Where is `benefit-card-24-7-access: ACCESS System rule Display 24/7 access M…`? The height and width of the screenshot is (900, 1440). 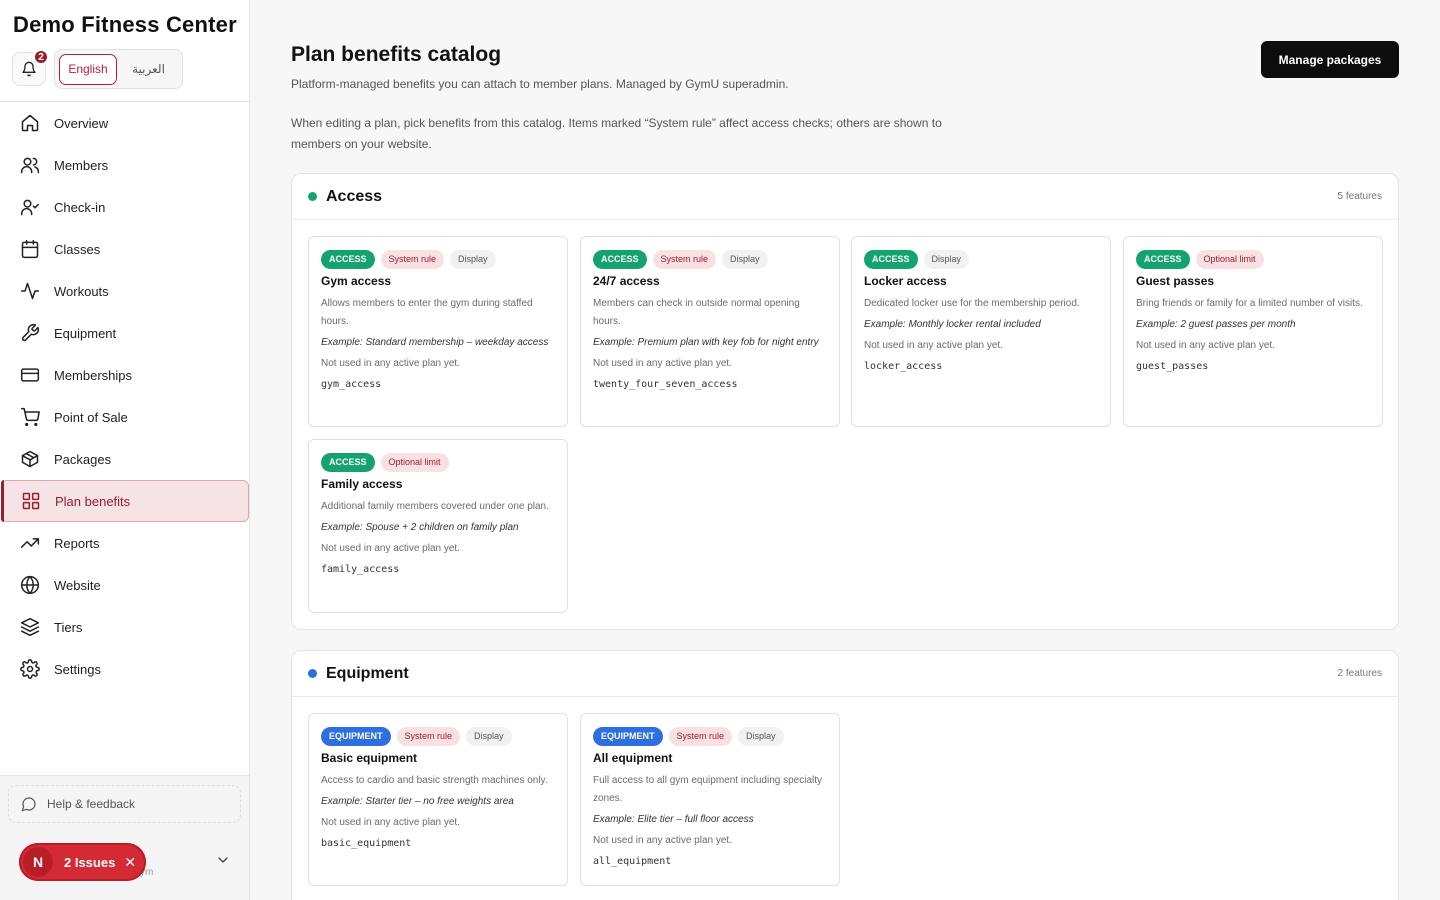 benefit-card-24-7-access: ACCESS System rule Display 24/7 access M… is located at coordinates (710, 331).